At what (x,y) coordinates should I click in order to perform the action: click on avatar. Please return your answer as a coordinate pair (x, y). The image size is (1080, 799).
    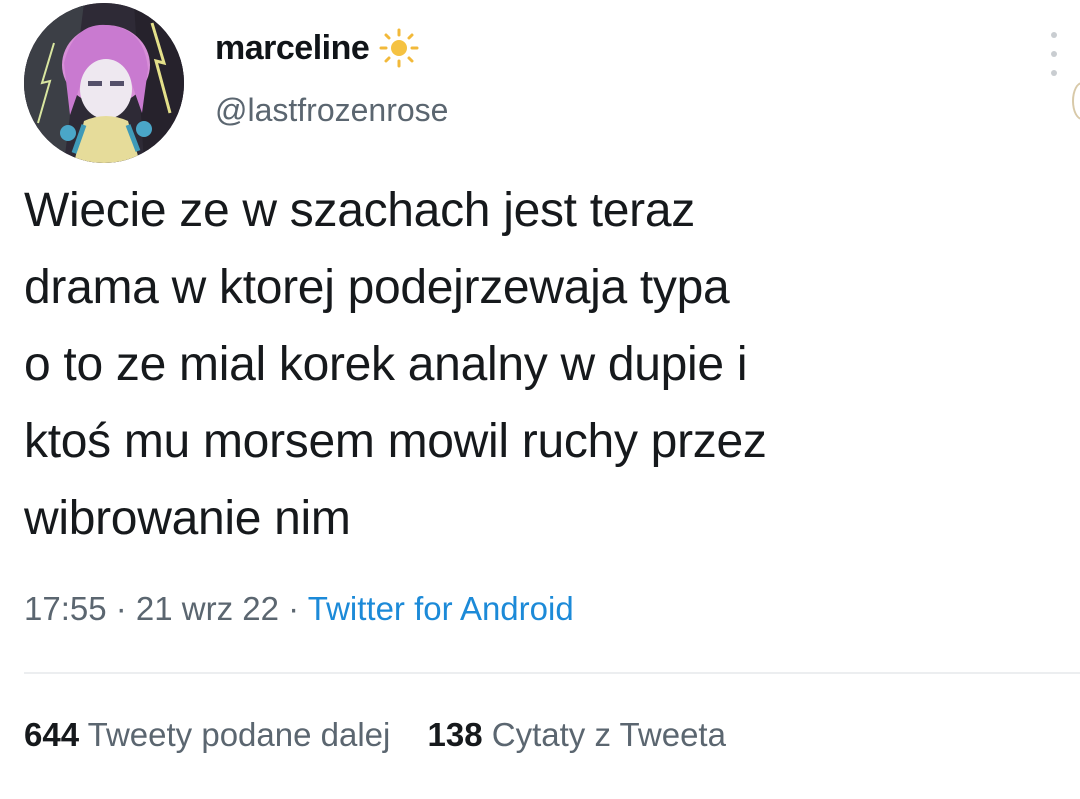
    Looking at the image, I should click on (104, 83).